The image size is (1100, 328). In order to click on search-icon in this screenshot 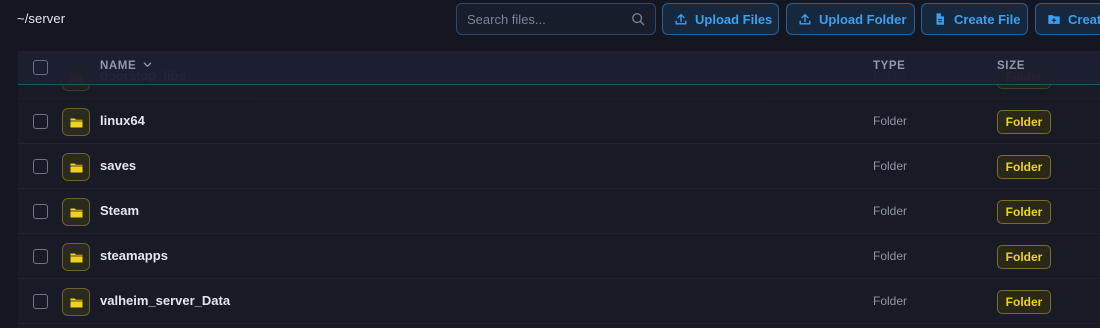, I will do `click(638, 19)`.